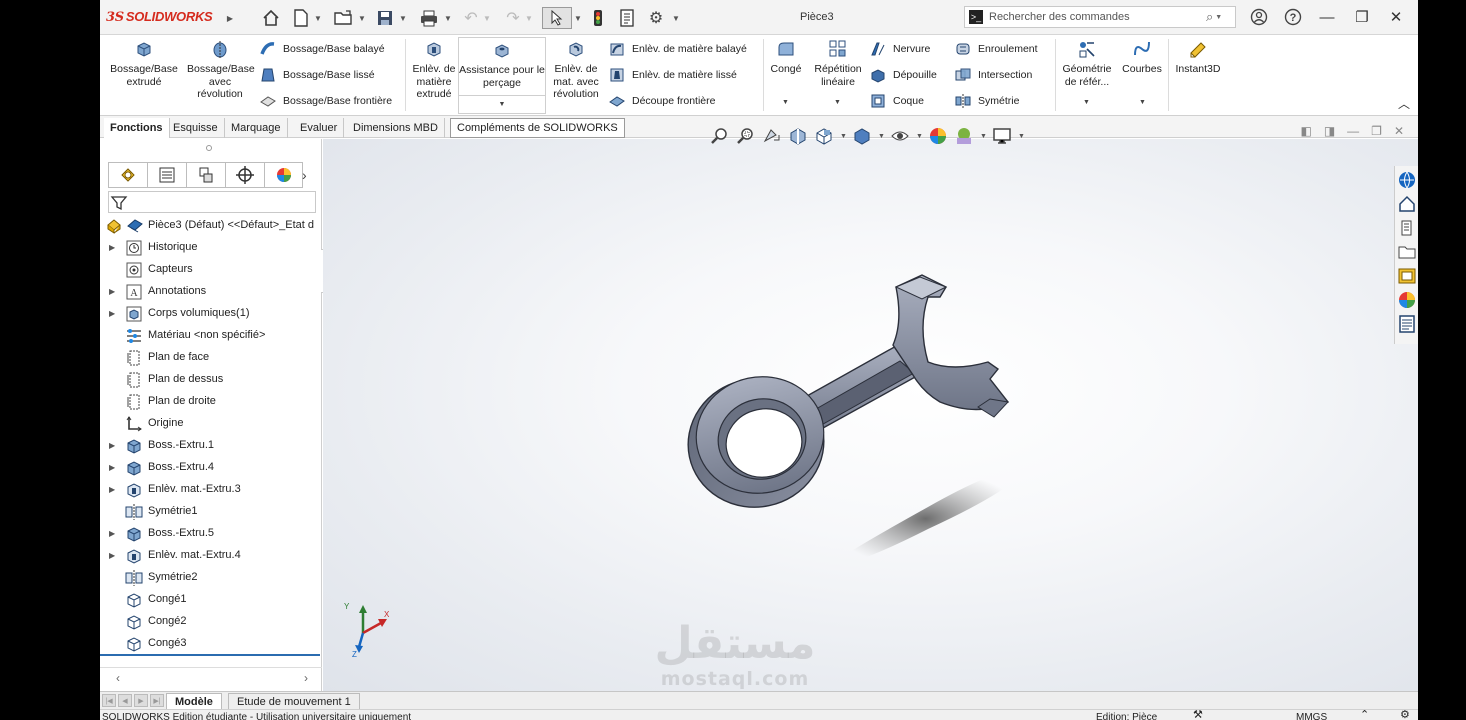  I want to click on close-icon: ✕, so click(1396, 17).